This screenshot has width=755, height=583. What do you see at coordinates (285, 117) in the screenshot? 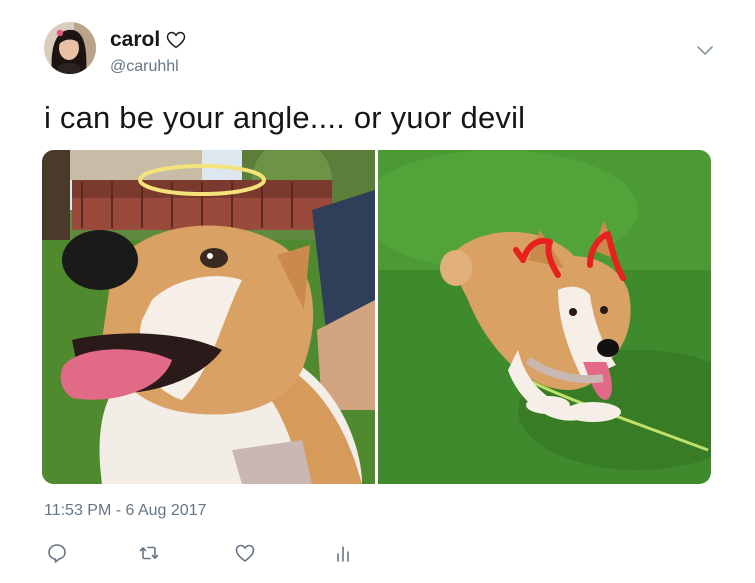
I see `tweet-text: i can be your angle.... or yuor devil` at bounding box center [285, 117].